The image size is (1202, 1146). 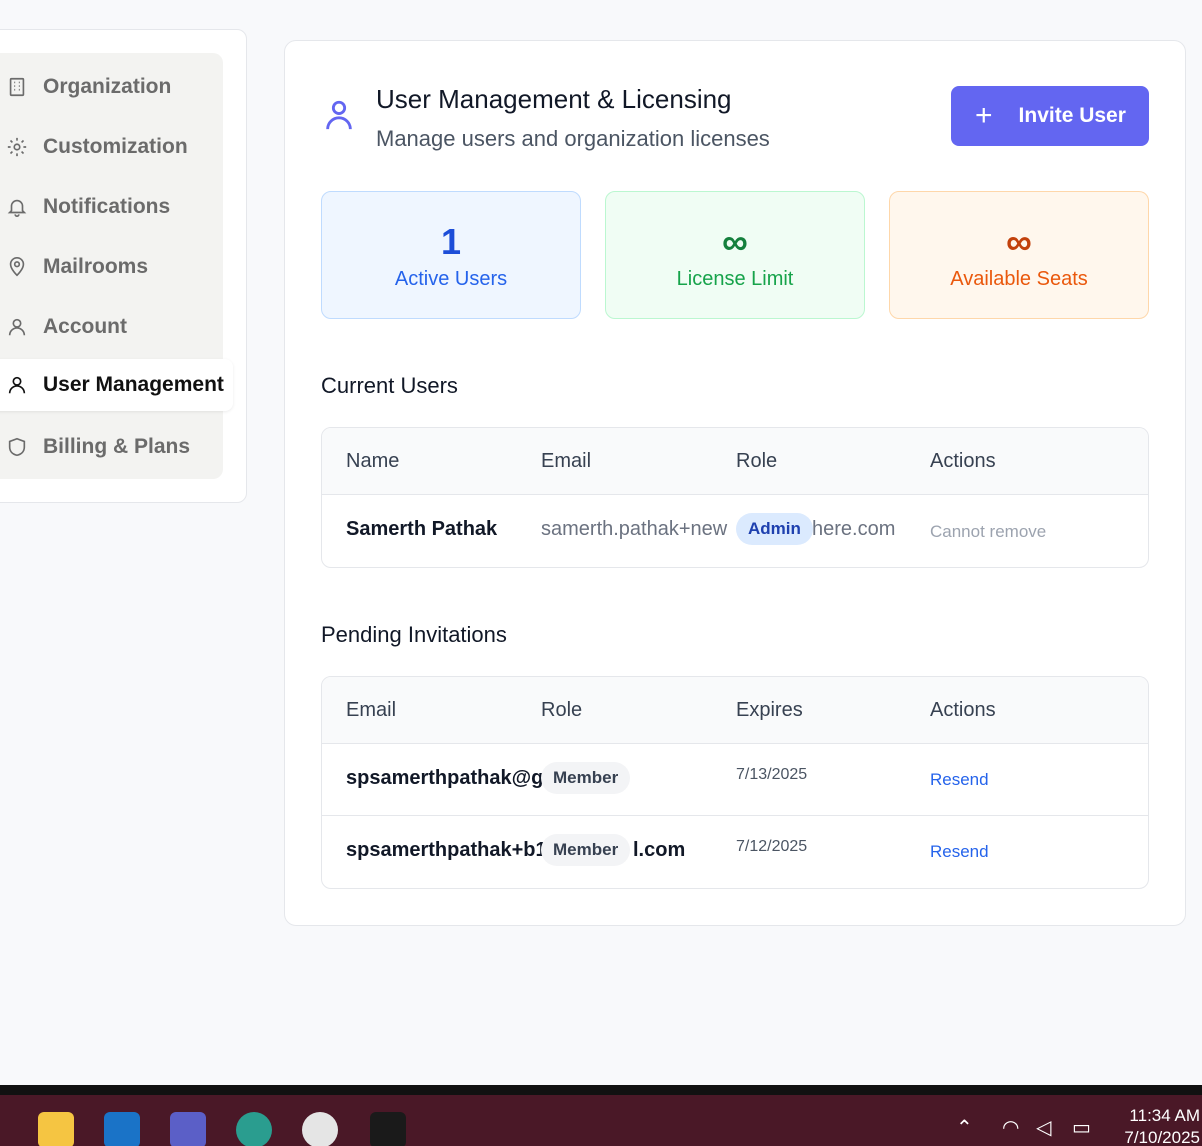 What do you see at coordinates (573, 138) in the screenshot?
I see `page-subtitle: Manage users and organization licenses` at bounding box center [573, 138].